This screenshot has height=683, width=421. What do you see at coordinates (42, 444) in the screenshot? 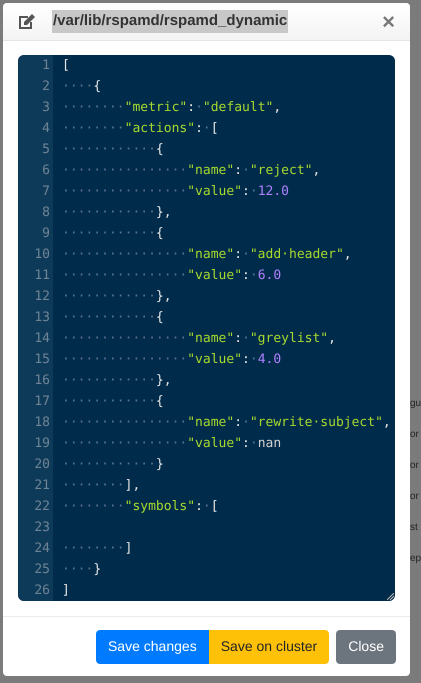
I see `line-number: 19` at bounding box center [42, 444].